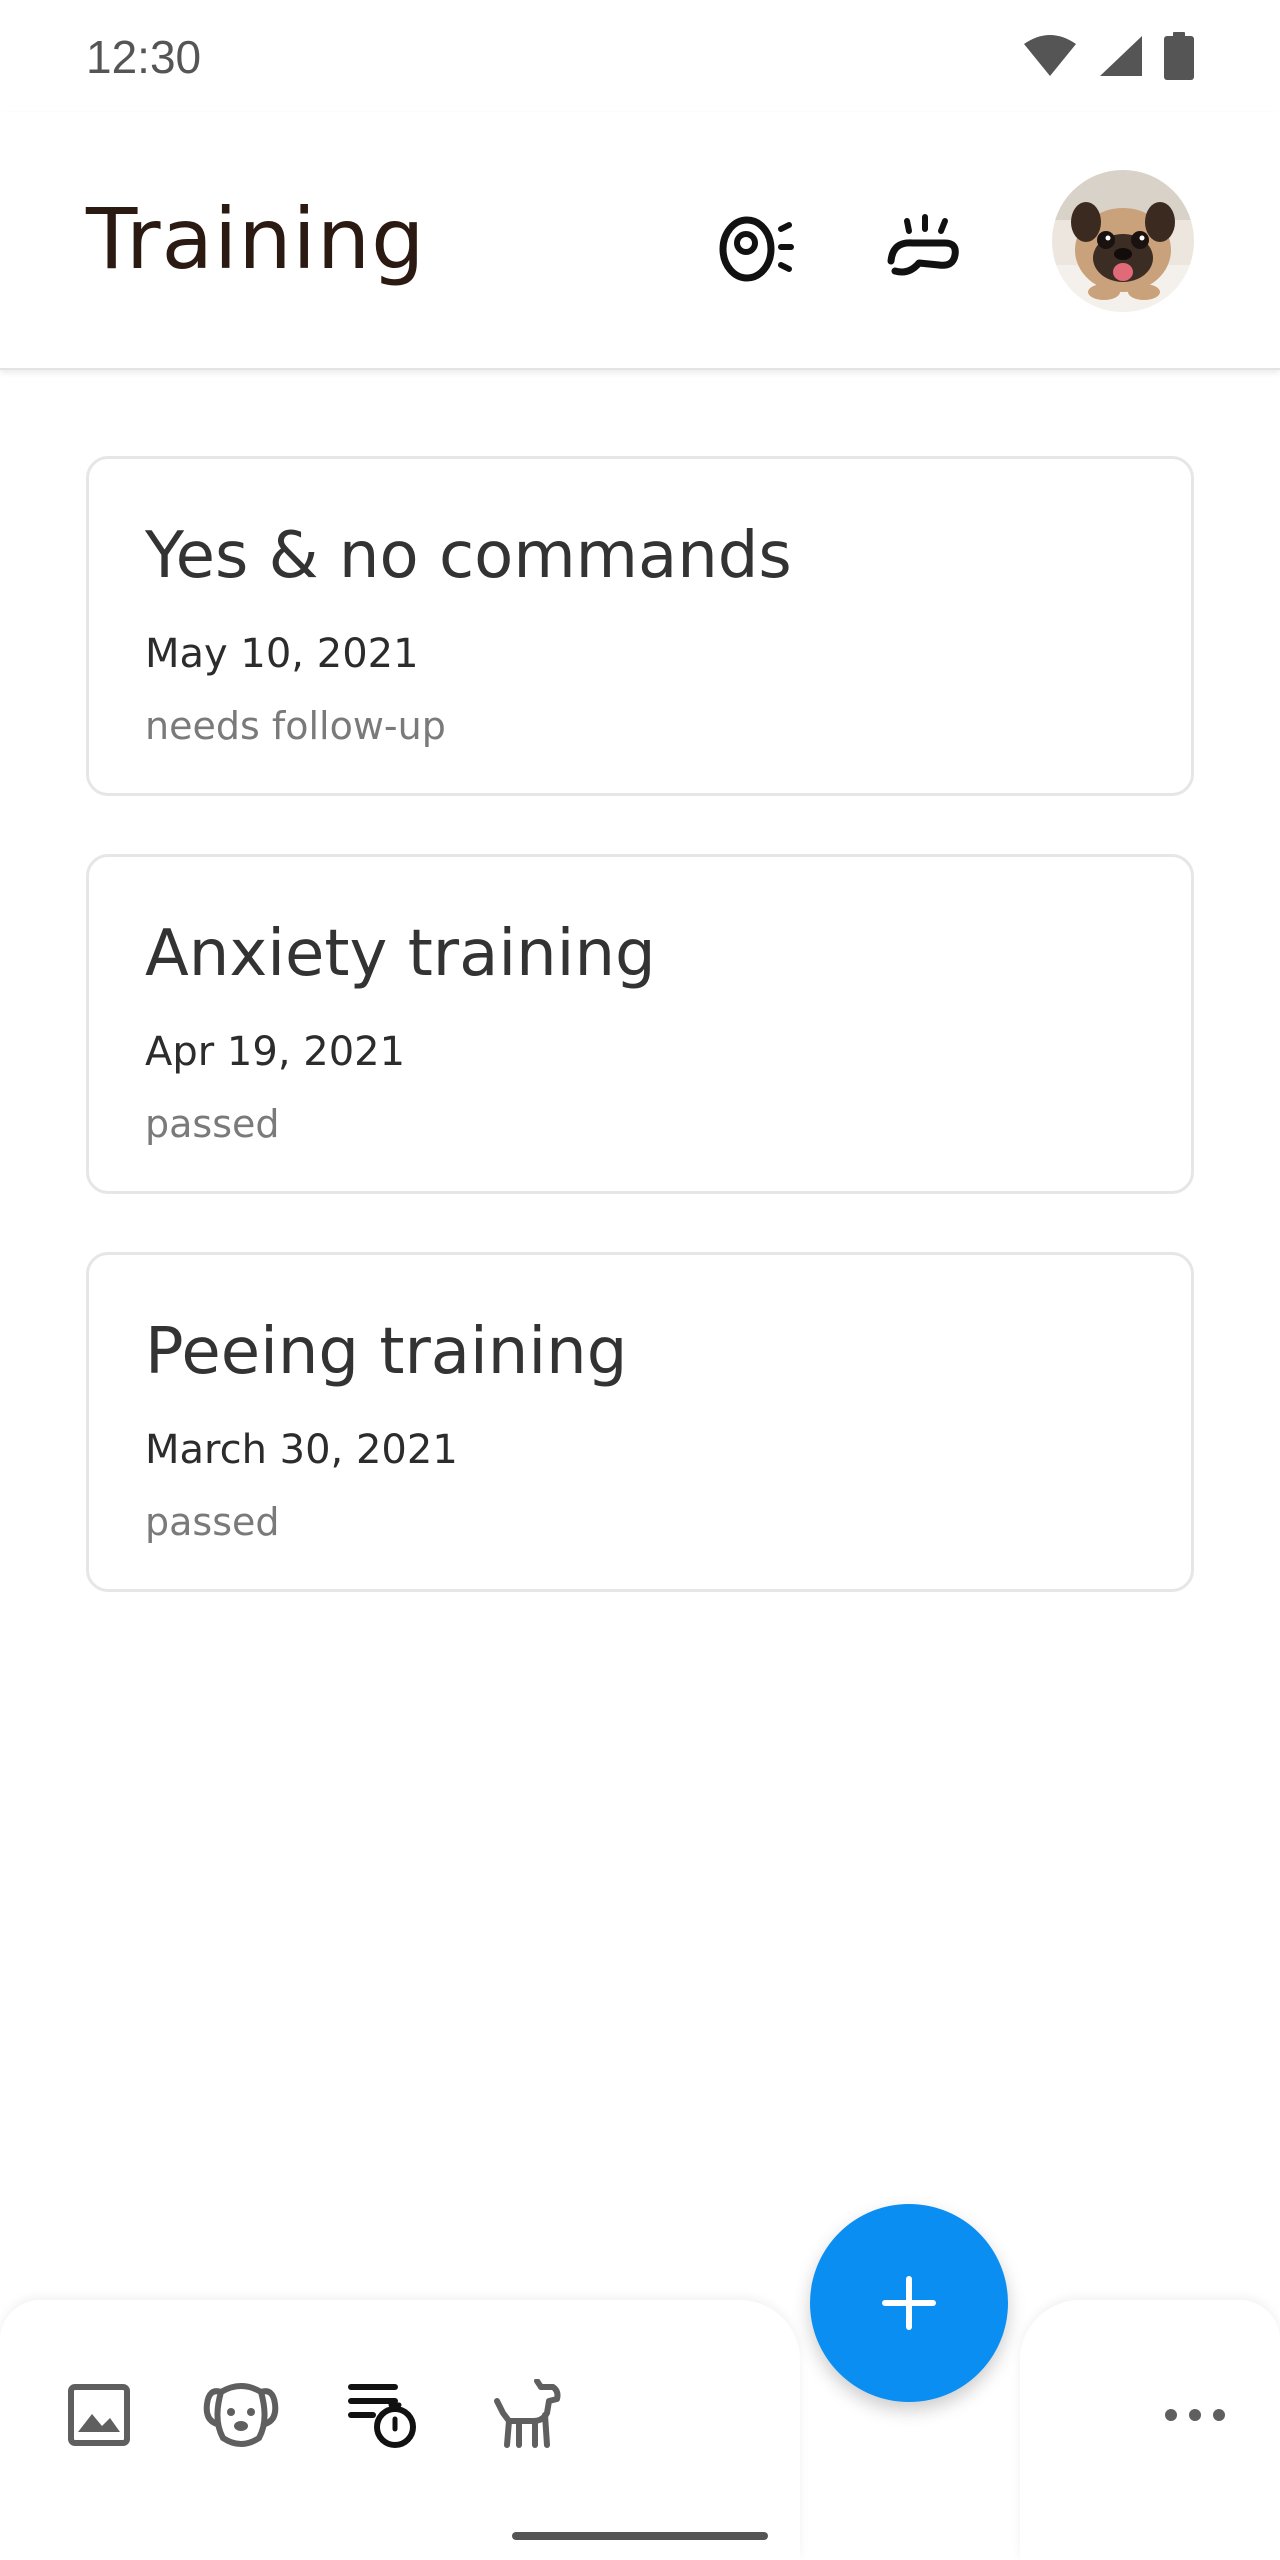 The width and height of the screenshot is (1280, 2560). I want to click on status-icons, so click(1108, 56).